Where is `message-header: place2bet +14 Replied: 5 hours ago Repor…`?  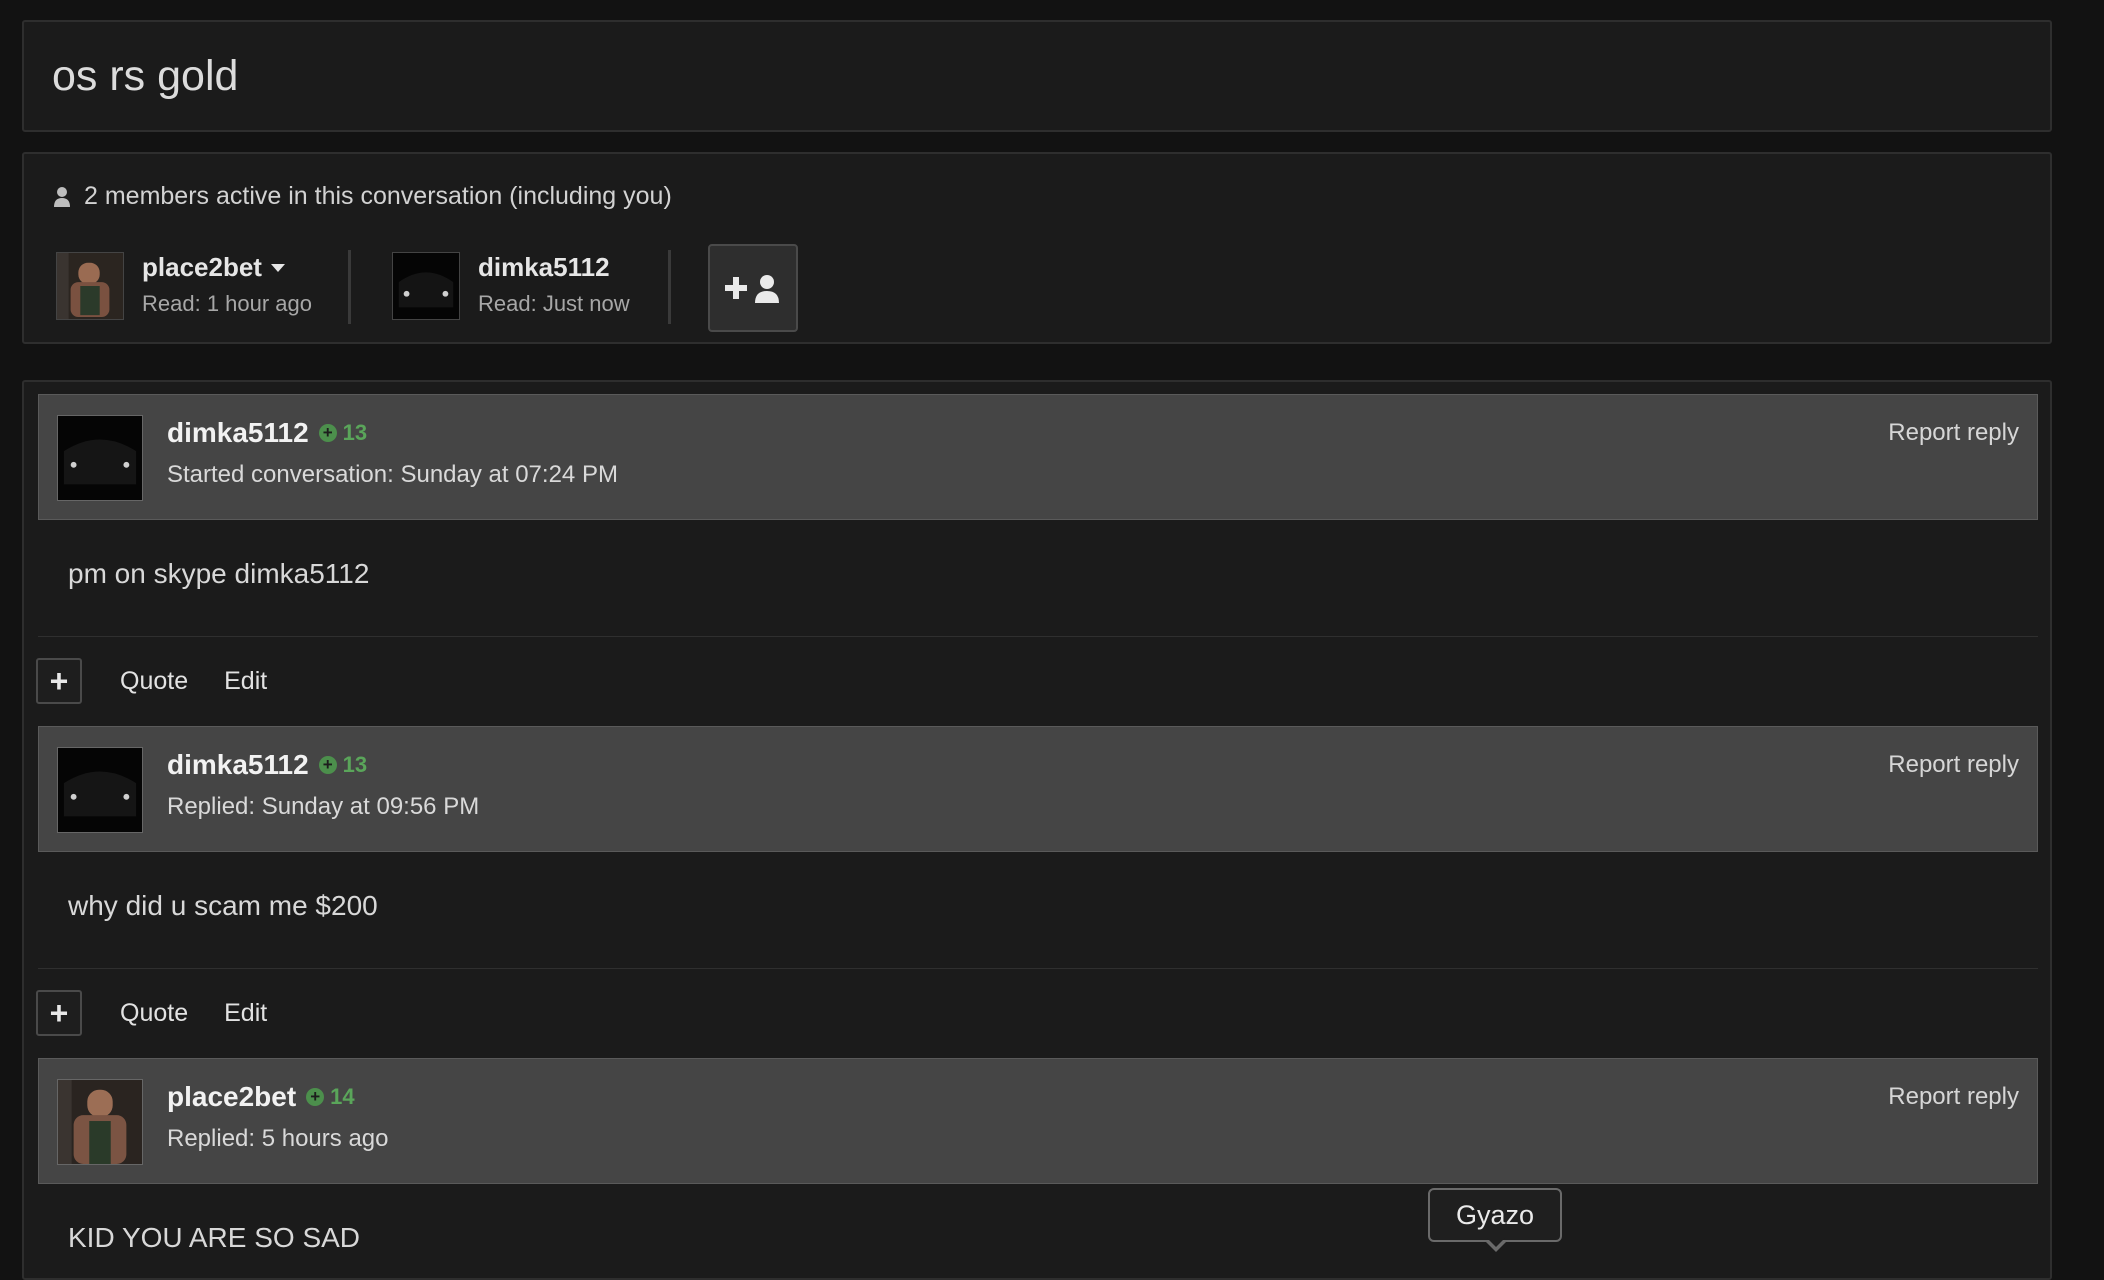 message-header: place2bet +14 Replied: 5 hours ago Repor… is located at coordinates (1038, 1121).